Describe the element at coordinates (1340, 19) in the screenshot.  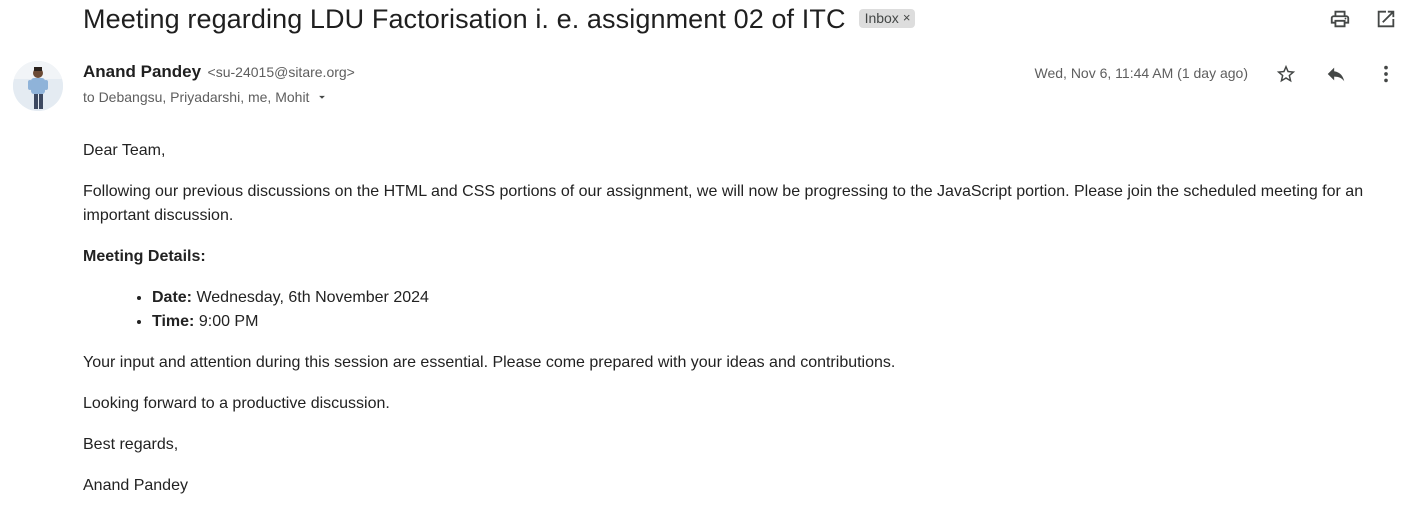
I see `print-icon` at that location.